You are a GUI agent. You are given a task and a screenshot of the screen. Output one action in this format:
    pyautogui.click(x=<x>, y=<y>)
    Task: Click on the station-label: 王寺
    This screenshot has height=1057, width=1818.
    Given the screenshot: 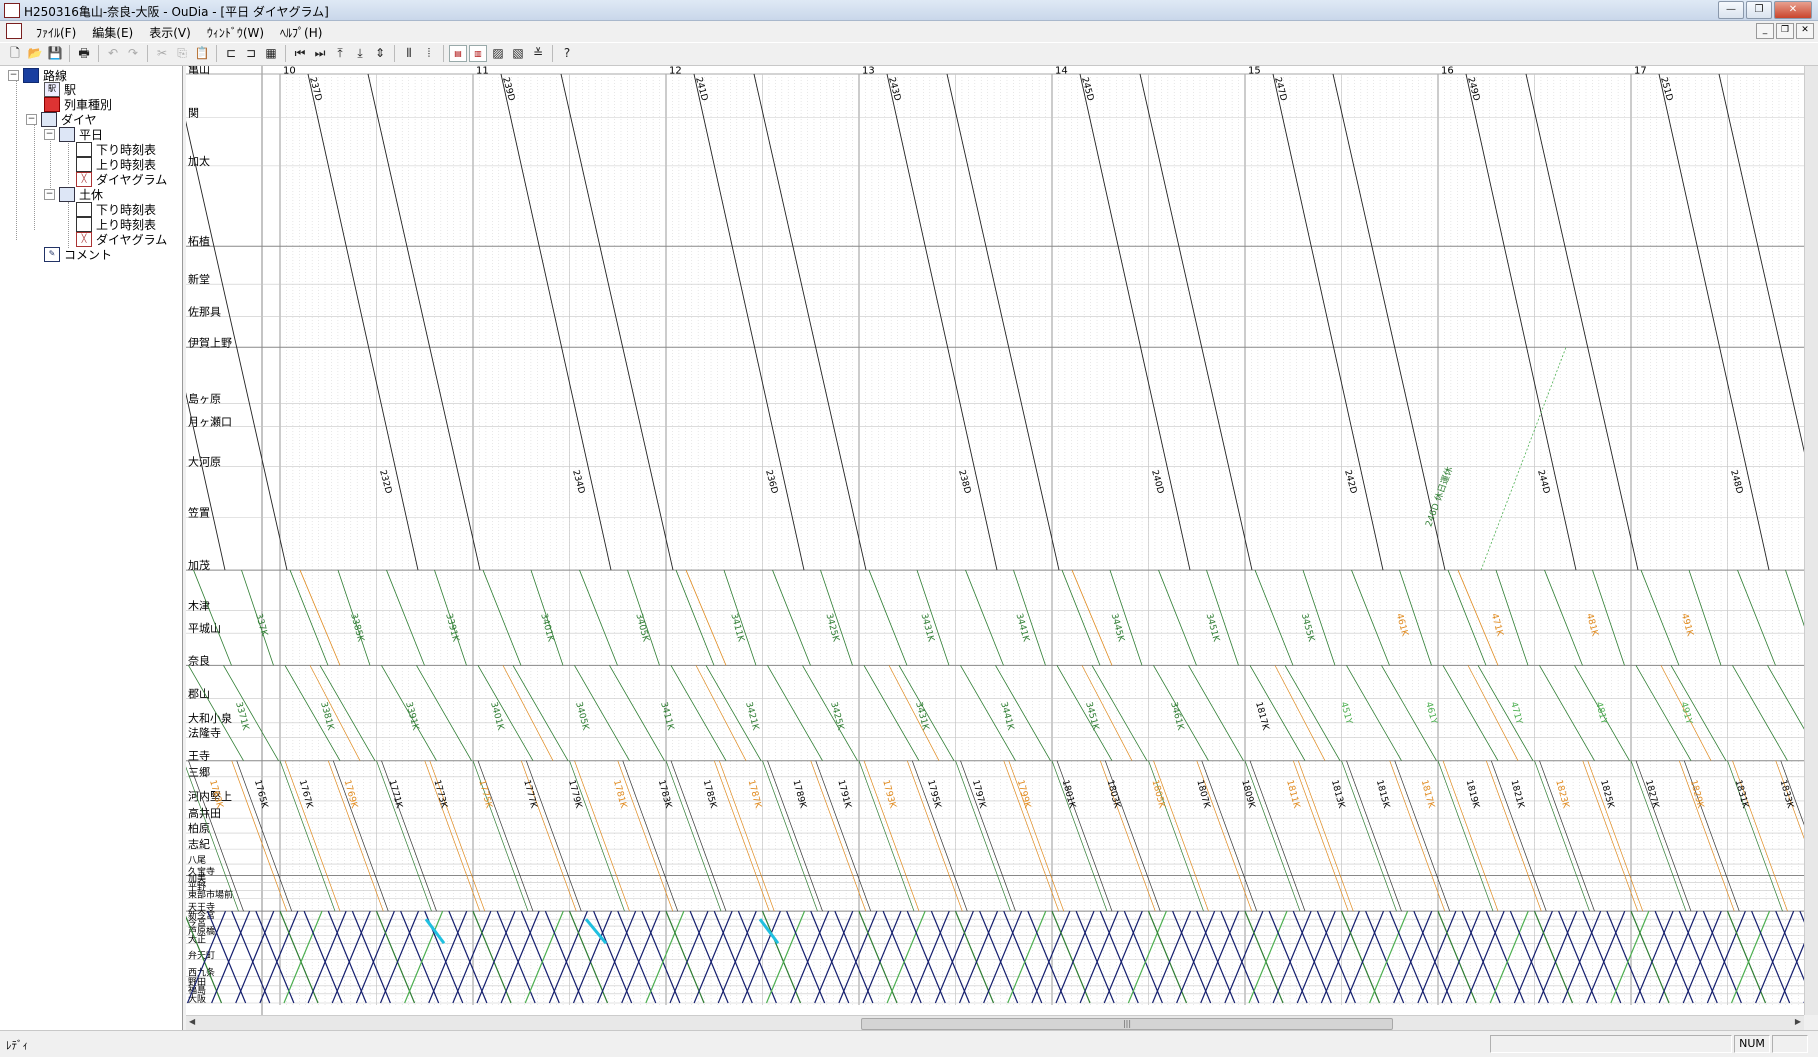 What is the action you would take?
    pyautogui.click(x=199, y=756)
    